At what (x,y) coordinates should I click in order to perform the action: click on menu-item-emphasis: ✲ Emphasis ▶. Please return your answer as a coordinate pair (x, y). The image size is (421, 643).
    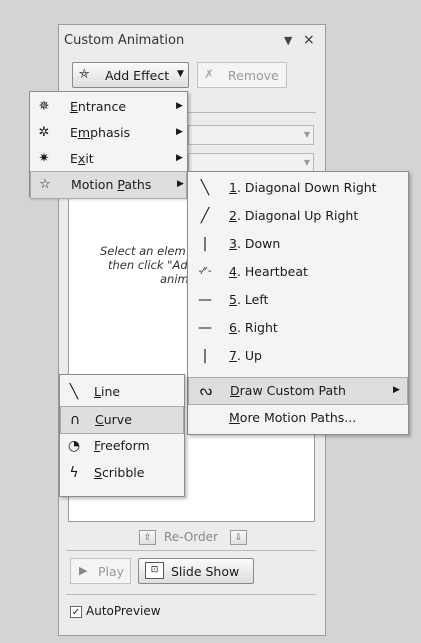
    Looking at the image, I should click on (108, 133).